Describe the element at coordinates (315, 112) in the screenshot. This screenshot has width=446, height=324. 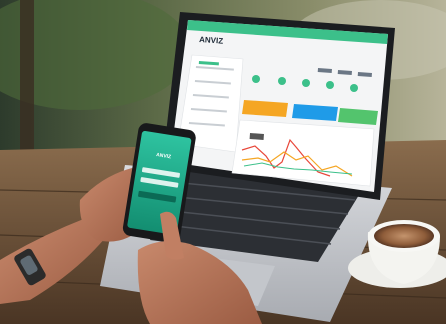
I see `kpi-tile-blue` at that location.